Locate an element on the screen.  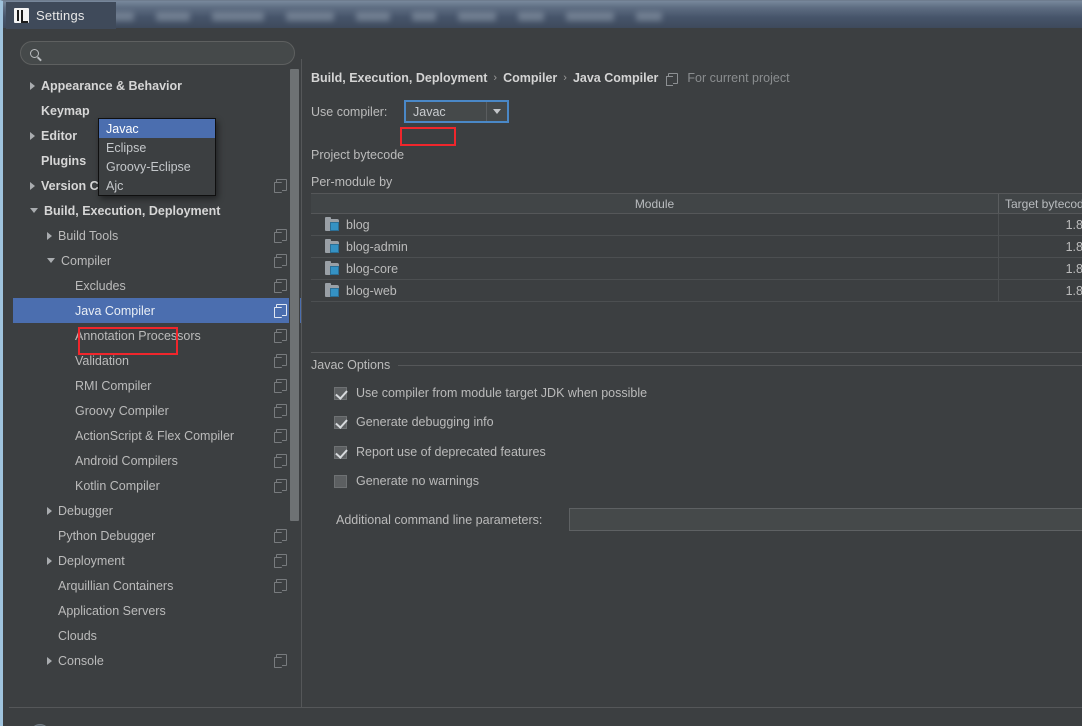
checkbox-row: Generate no warnings is located at coordinates (406, 481).